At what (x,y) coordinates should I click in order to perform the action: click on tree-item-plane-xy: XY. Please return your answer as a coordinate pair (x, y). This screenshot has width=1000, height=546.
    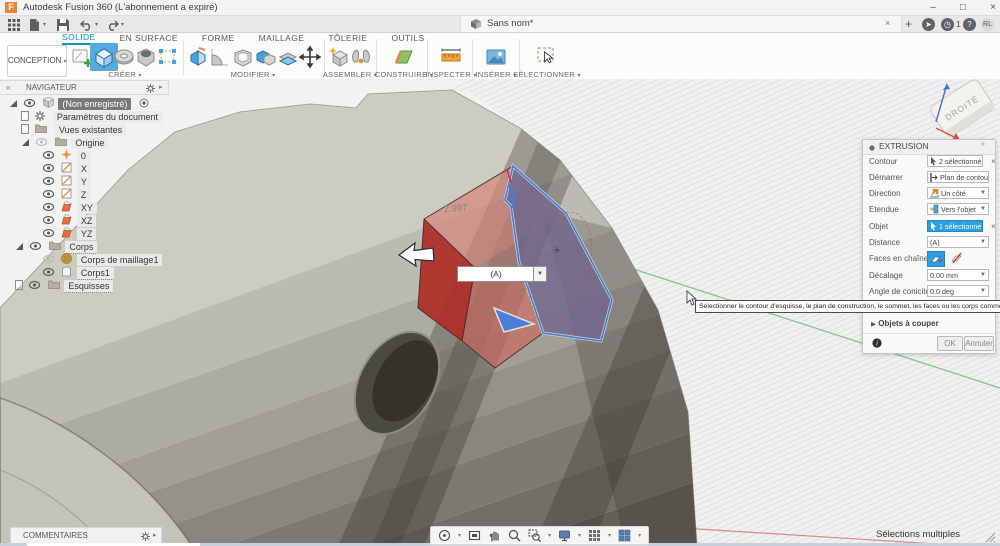
    Looking at the image, I should click on (68, 206).